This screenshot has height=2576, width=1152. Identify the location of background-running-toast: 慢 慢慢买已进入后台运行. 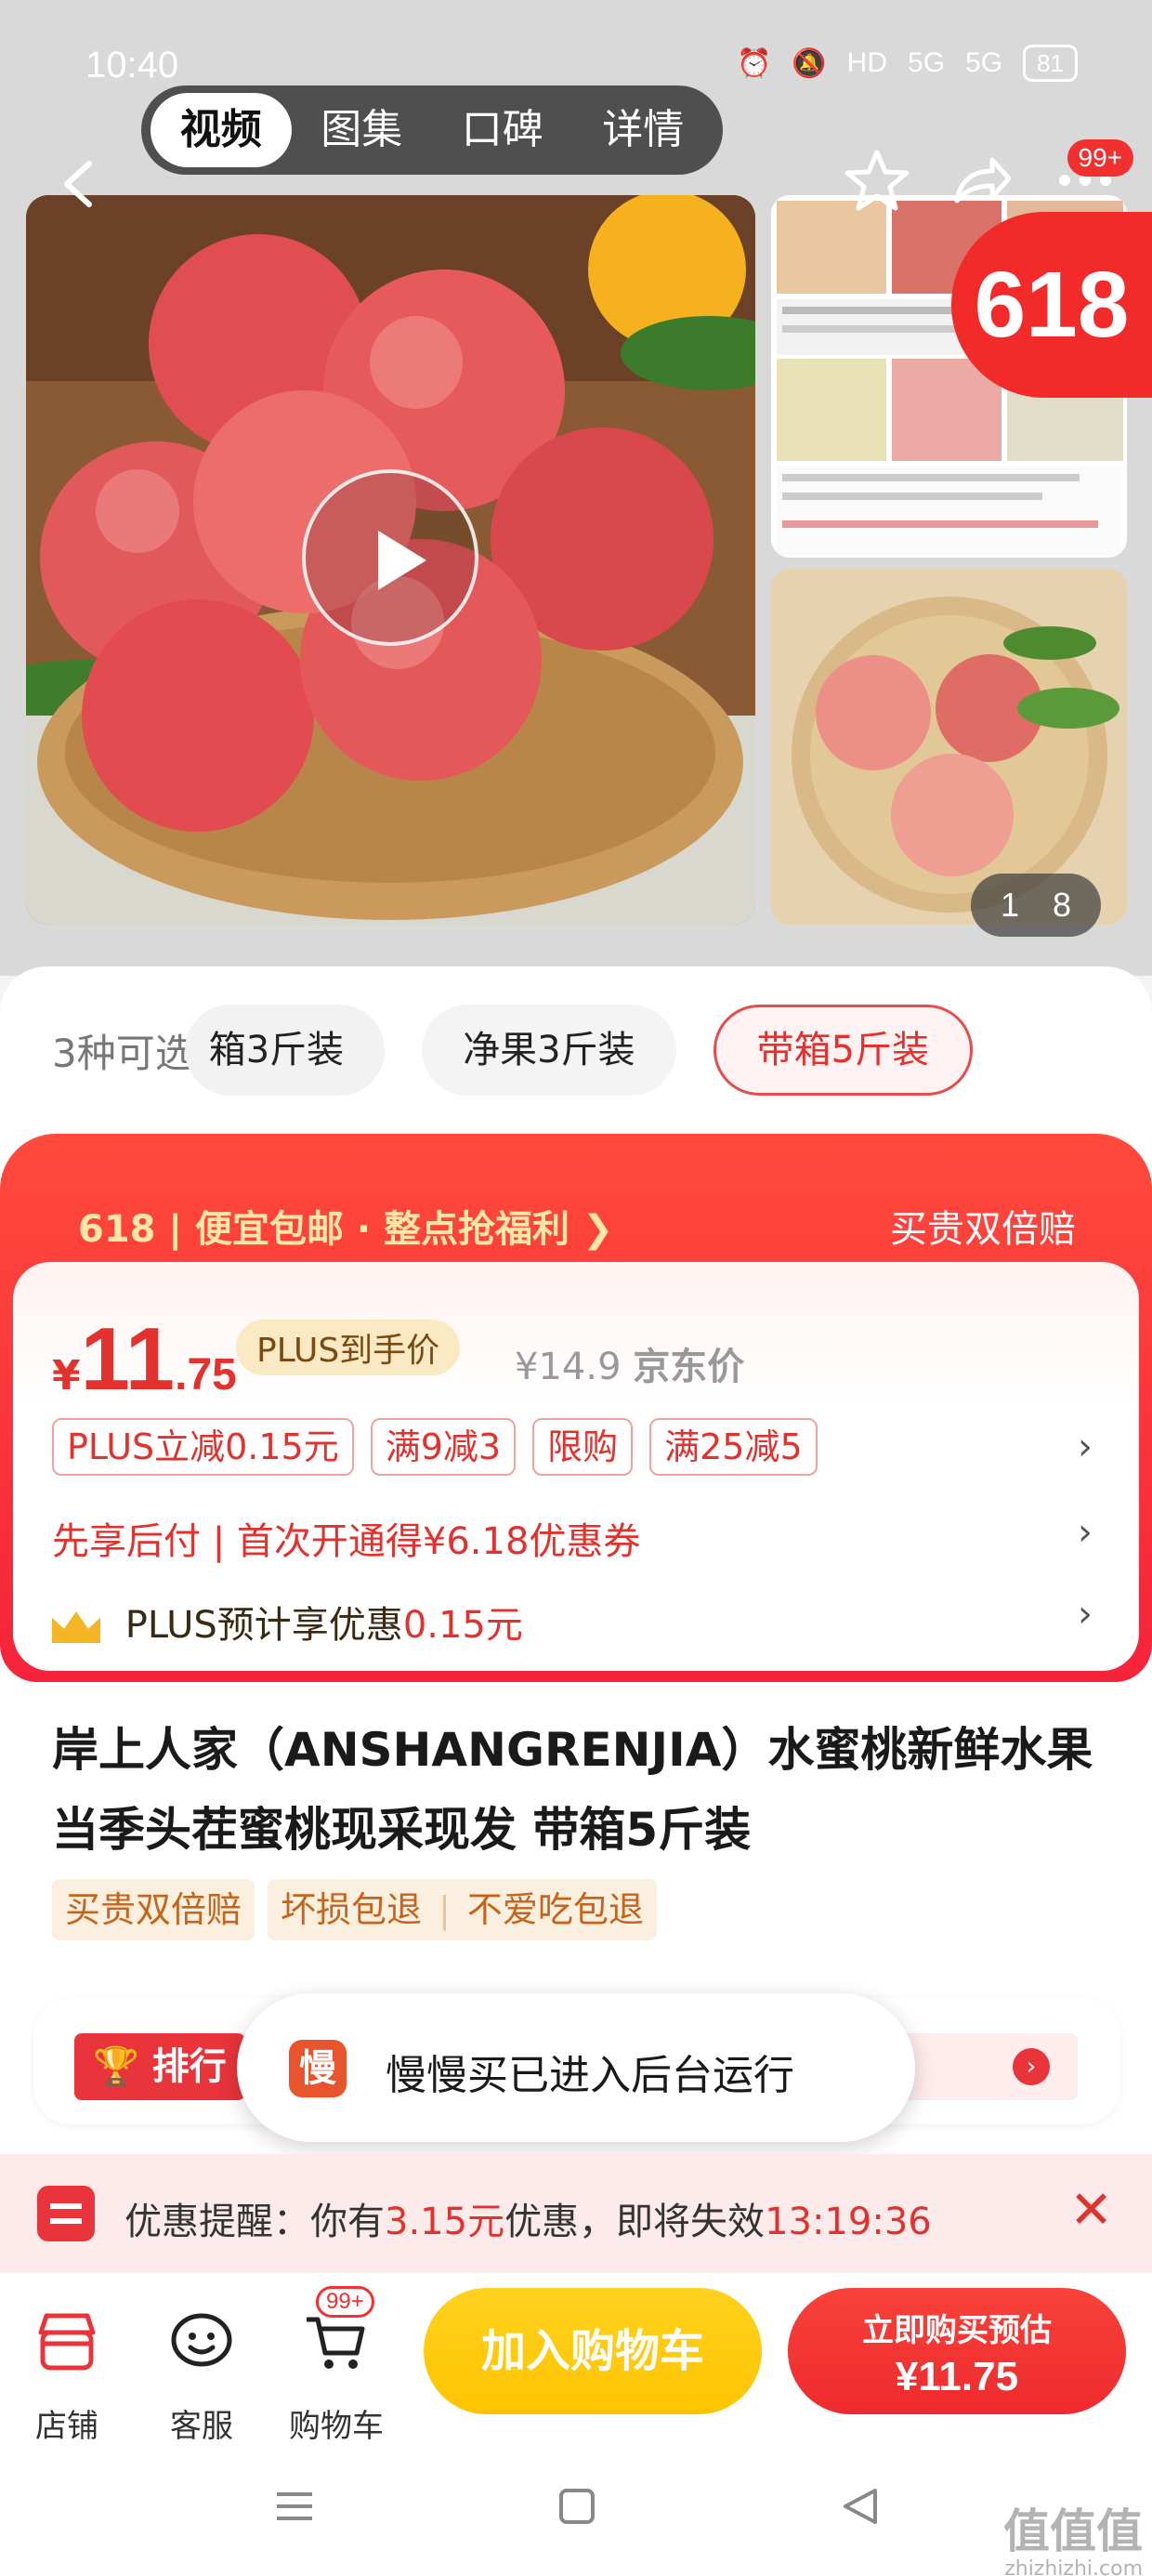
(576, 2067).